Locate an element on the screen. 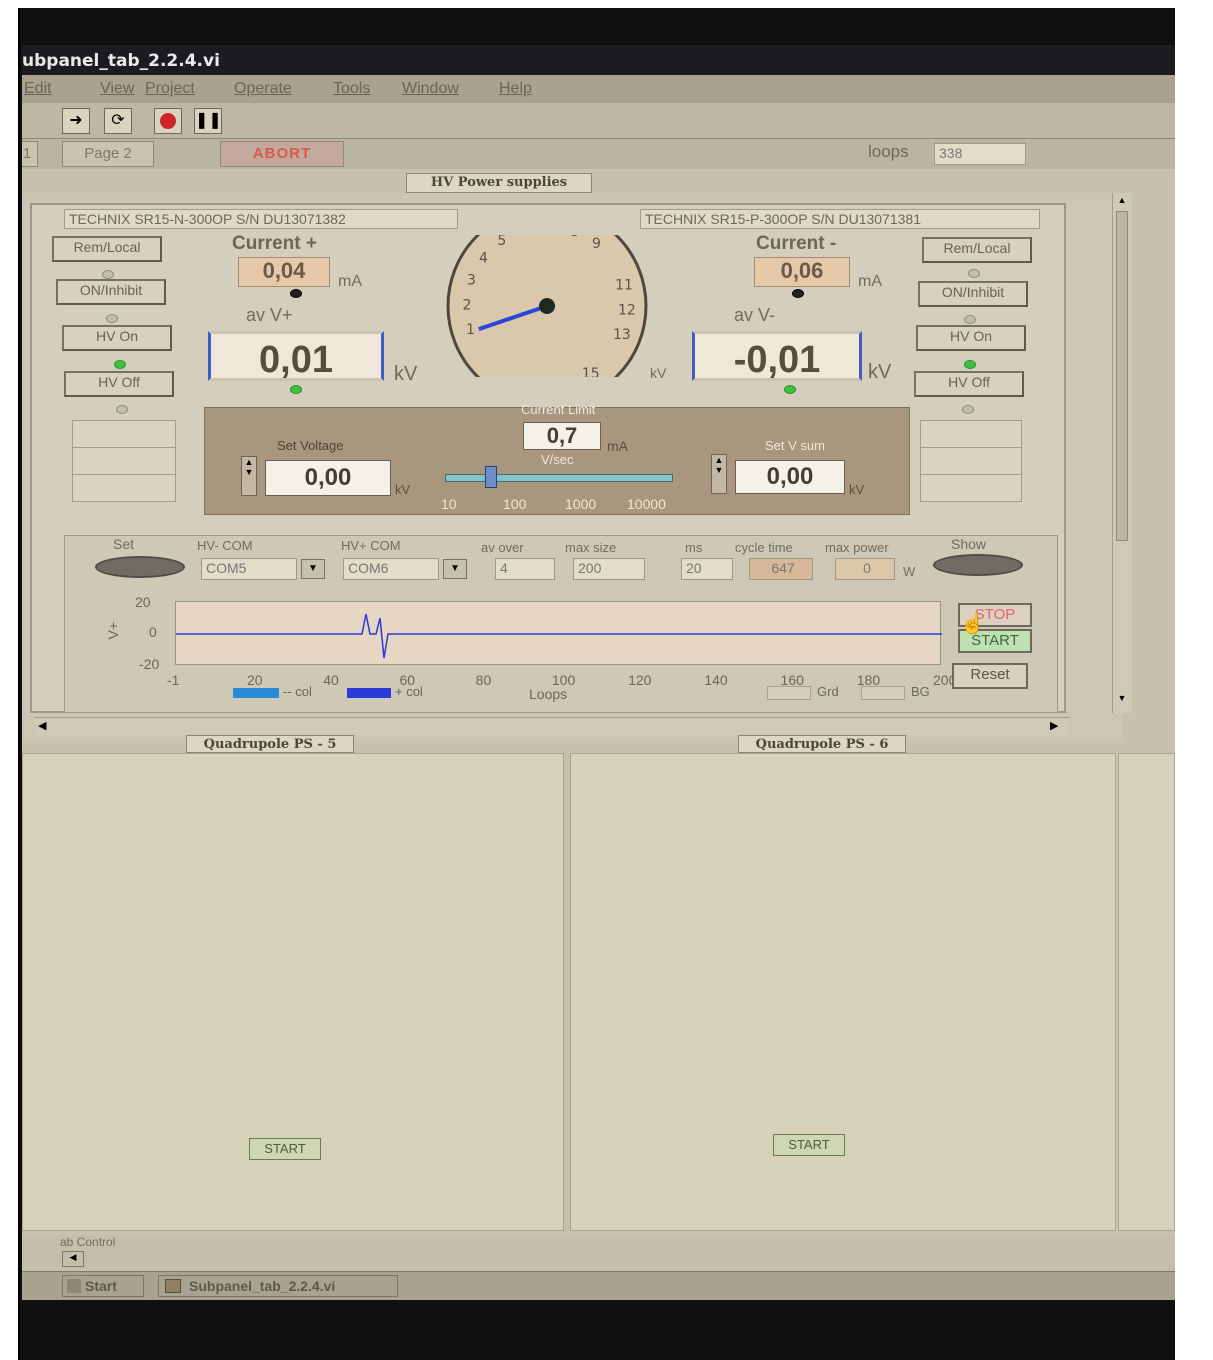 This screenshot has width=1213, height=1360. run-arrow-icon: ➜ is located at coordinates (76, 121).